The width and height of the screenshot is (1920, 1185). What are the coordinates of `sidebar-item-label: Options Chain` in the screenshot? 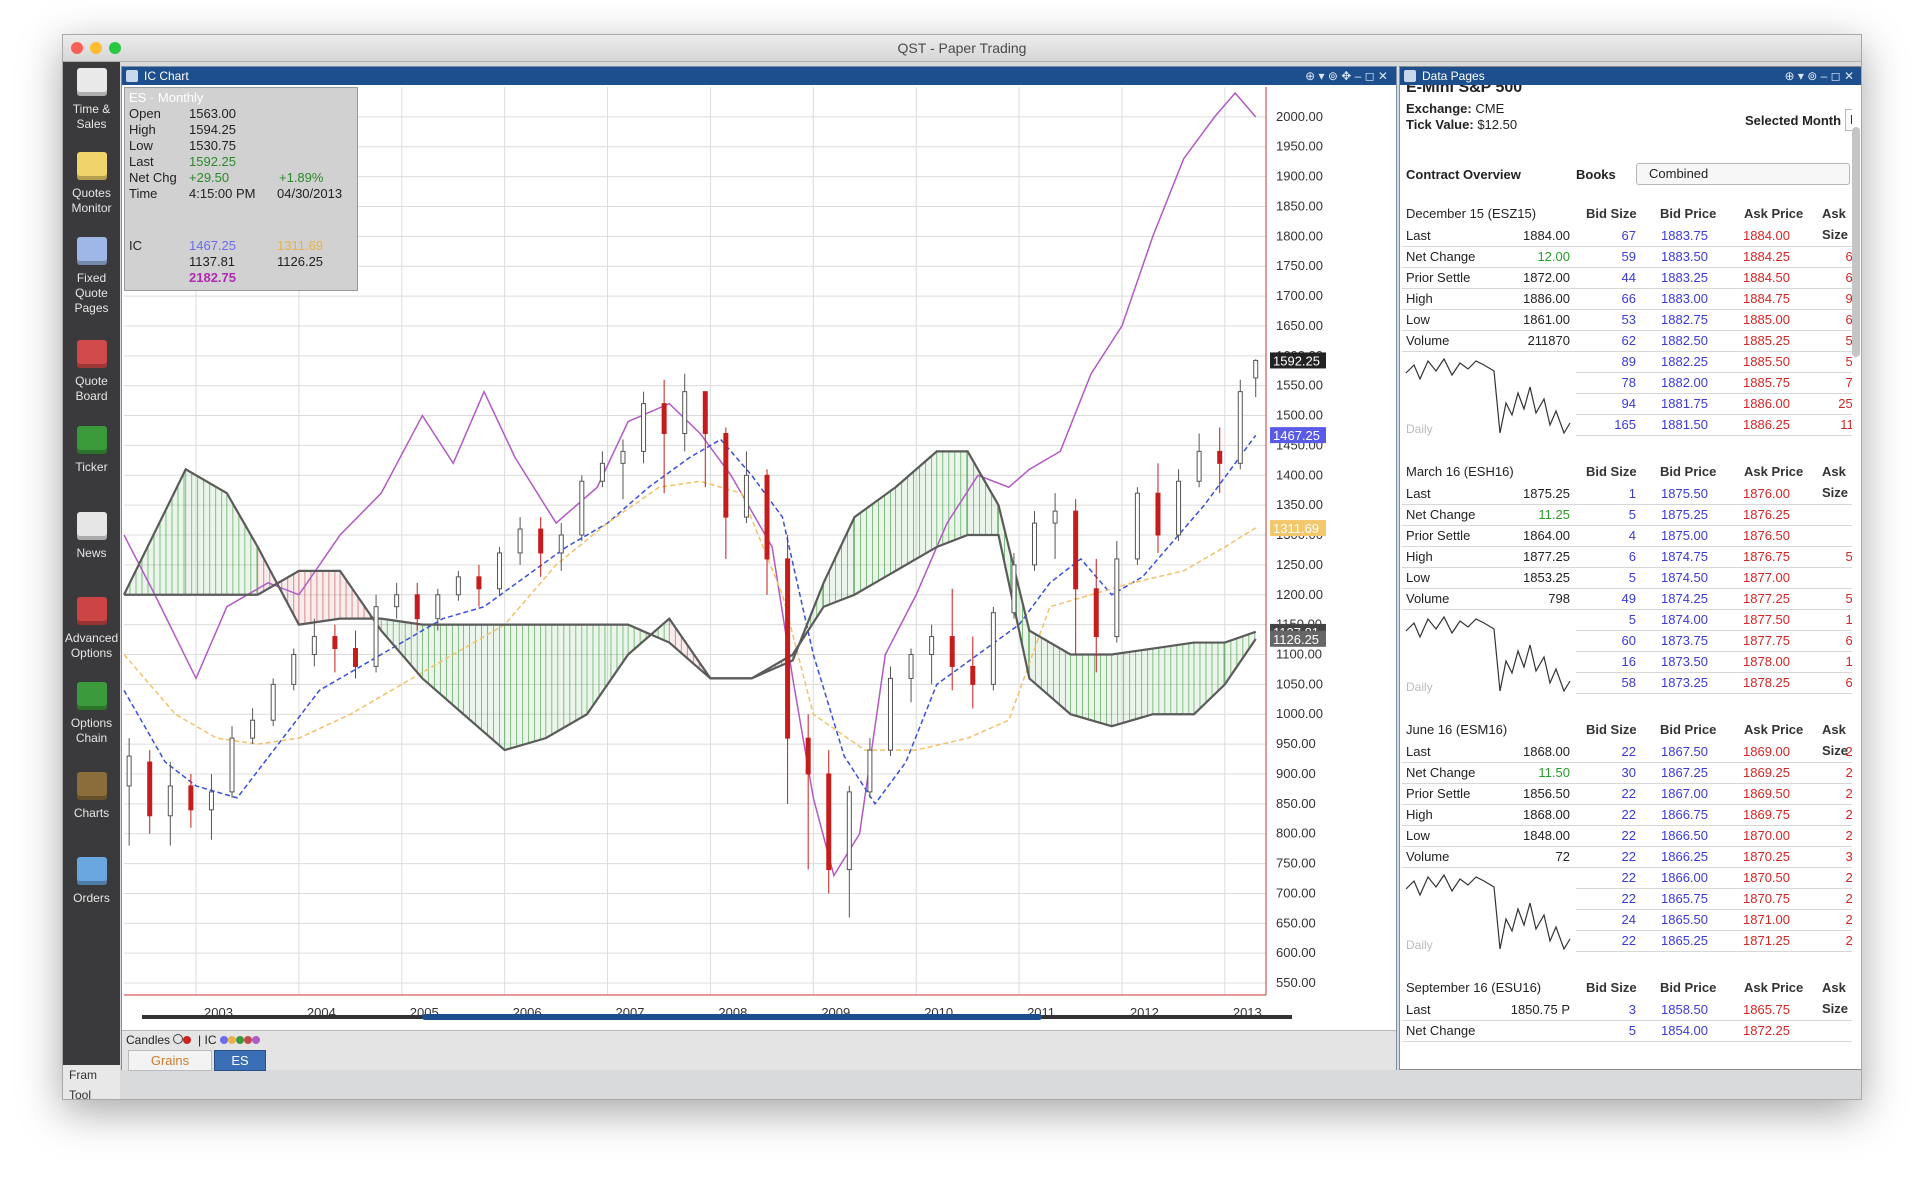 It's located at (91, 730).